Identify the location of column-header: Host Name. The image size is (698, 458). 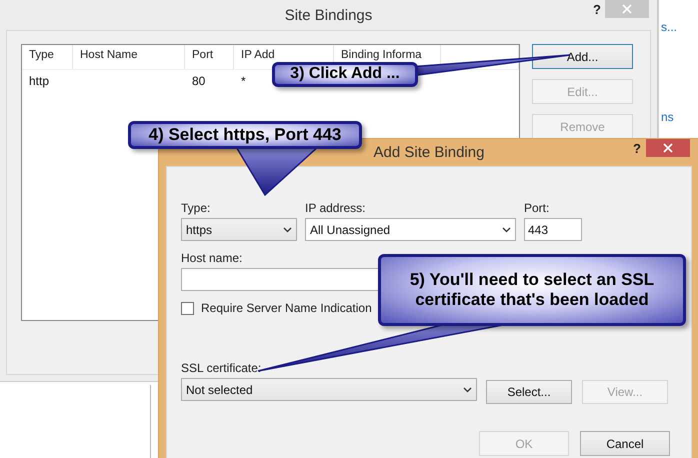
(109, 55).